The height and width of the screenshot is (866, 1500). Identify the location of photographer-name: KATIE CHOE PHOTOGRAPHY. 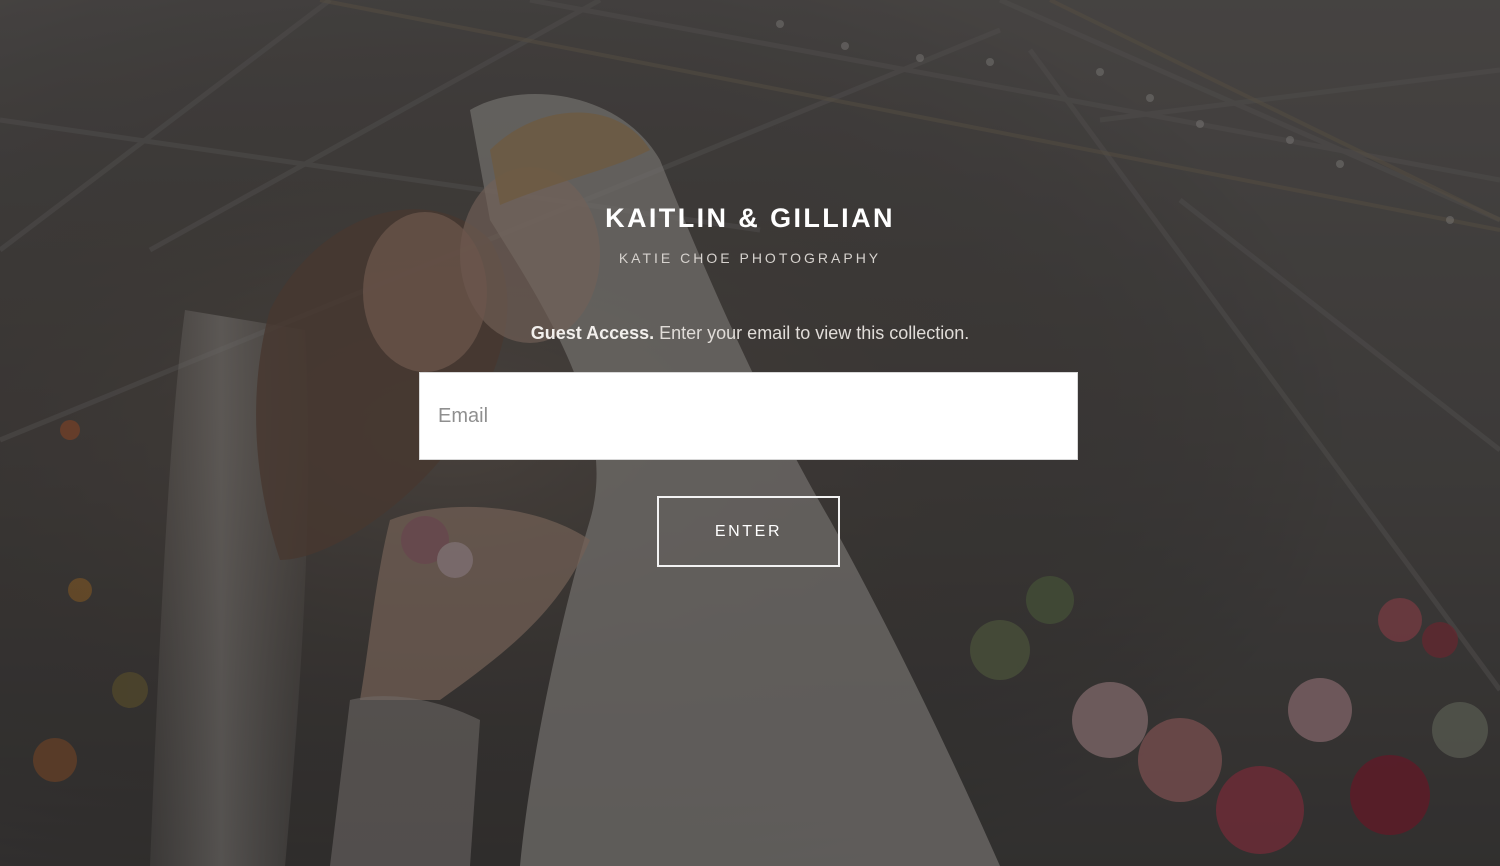
(750, 258).